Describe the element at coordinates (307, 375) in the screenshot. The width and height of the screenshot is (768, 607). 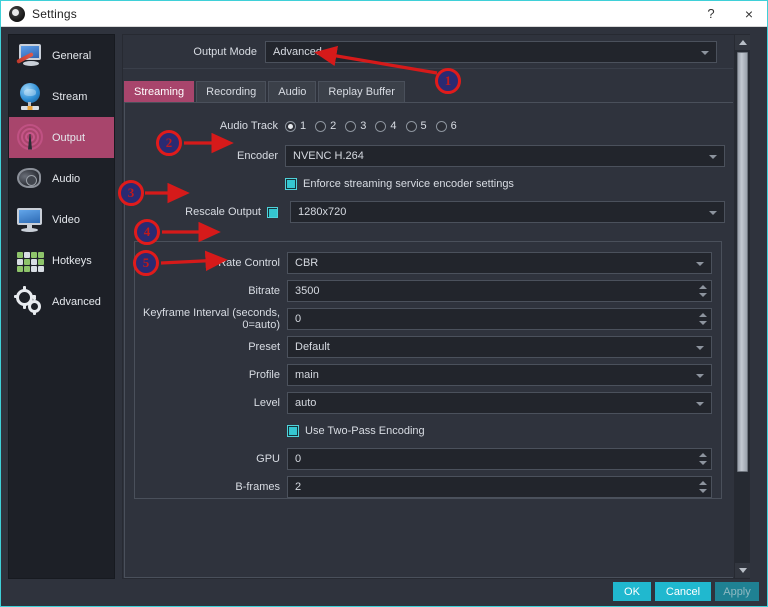
I see `profile-value: main` at that location.